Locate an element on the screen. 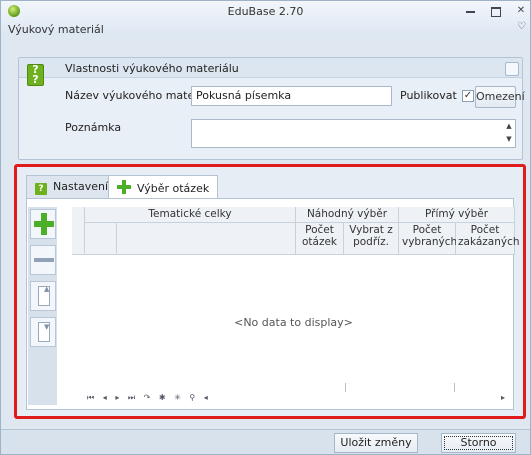  header-count: Počet otázek is located at coordinates (320, 239).